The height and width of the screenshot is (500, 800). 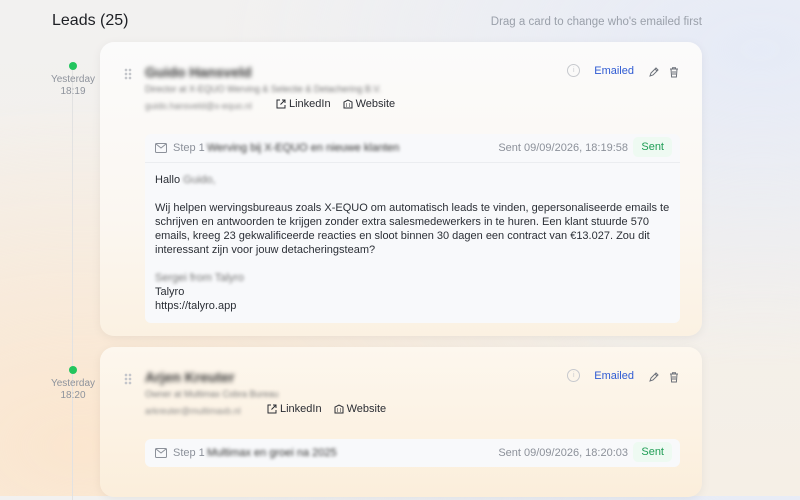 What do you see at coordinates (196, 306) in the screenshot?
I see `signature-url: https://talyro.app` at bounding box center [196, 306].